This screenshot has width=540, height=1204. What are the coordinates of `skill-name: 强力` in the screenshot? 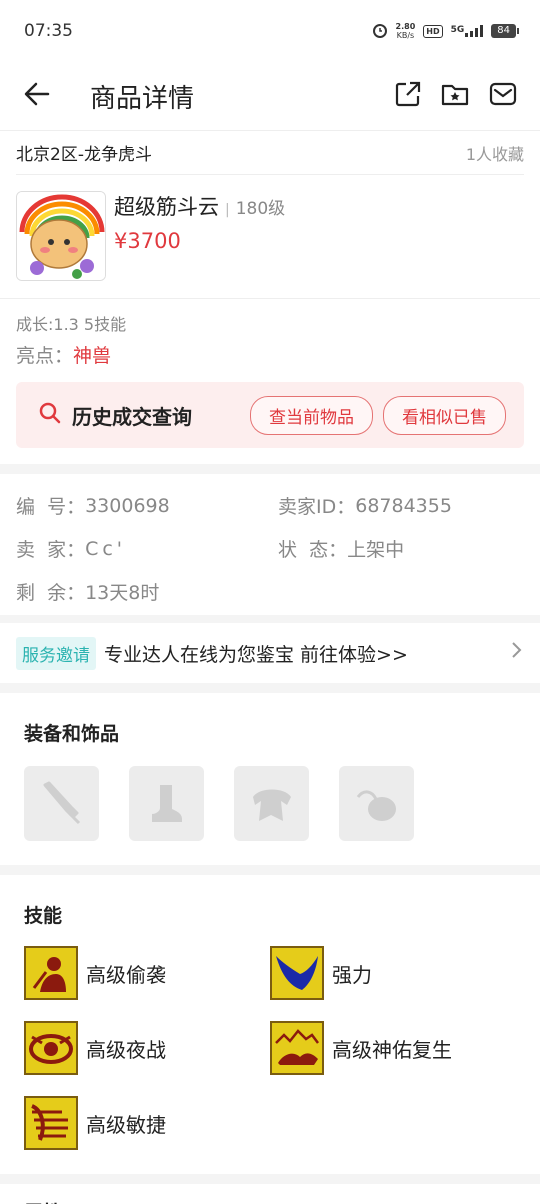 It's located at (352, 974).